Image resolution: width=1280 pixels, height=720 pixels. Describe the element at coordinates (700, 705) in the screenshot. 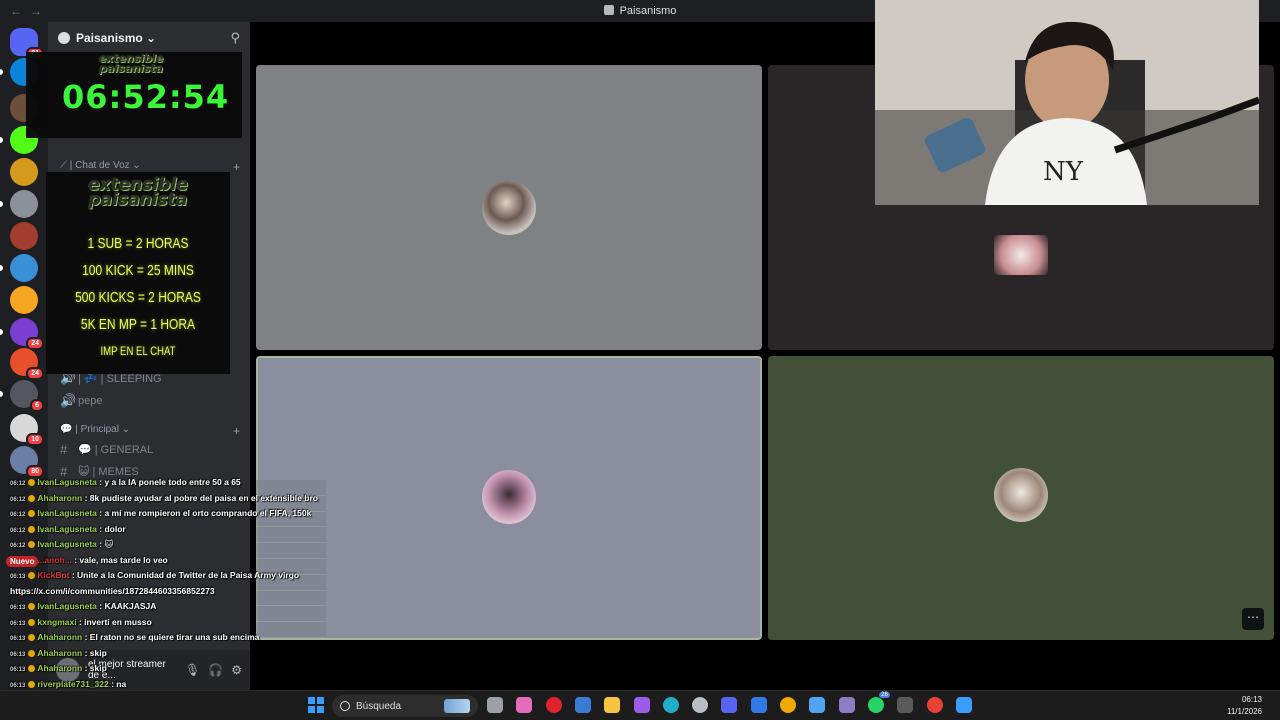

I see `steam-icon` at that location.